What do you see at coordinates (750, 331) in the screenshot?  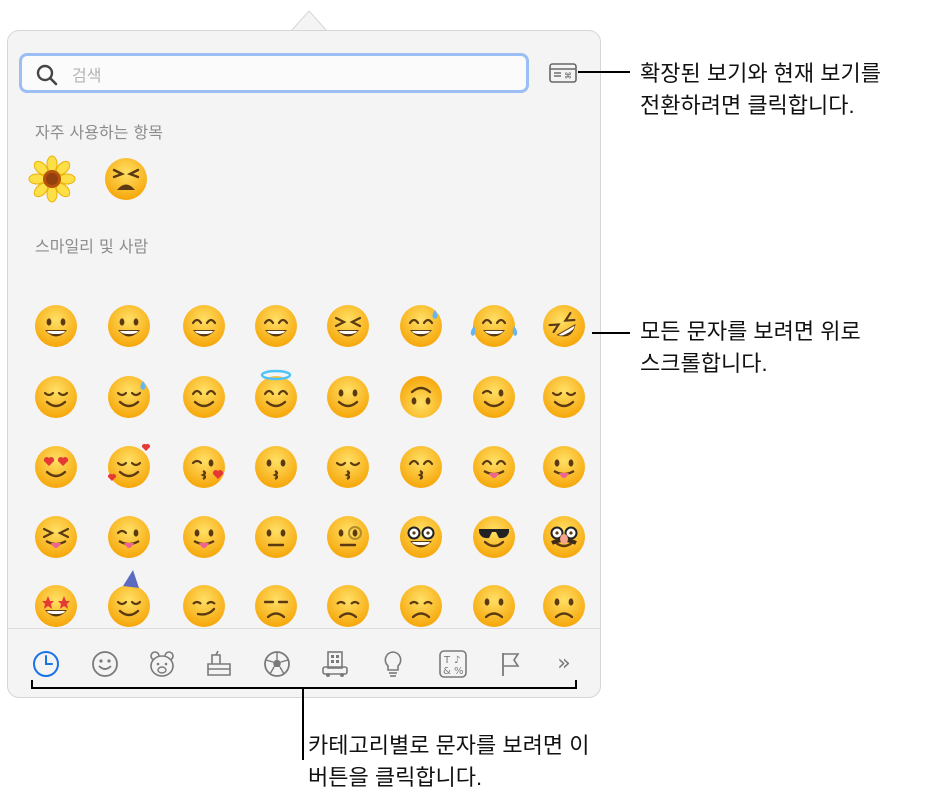 I see `callout-scroll-line1: 모든 문자를 보려면 위로` at bounding box center [750, 331].